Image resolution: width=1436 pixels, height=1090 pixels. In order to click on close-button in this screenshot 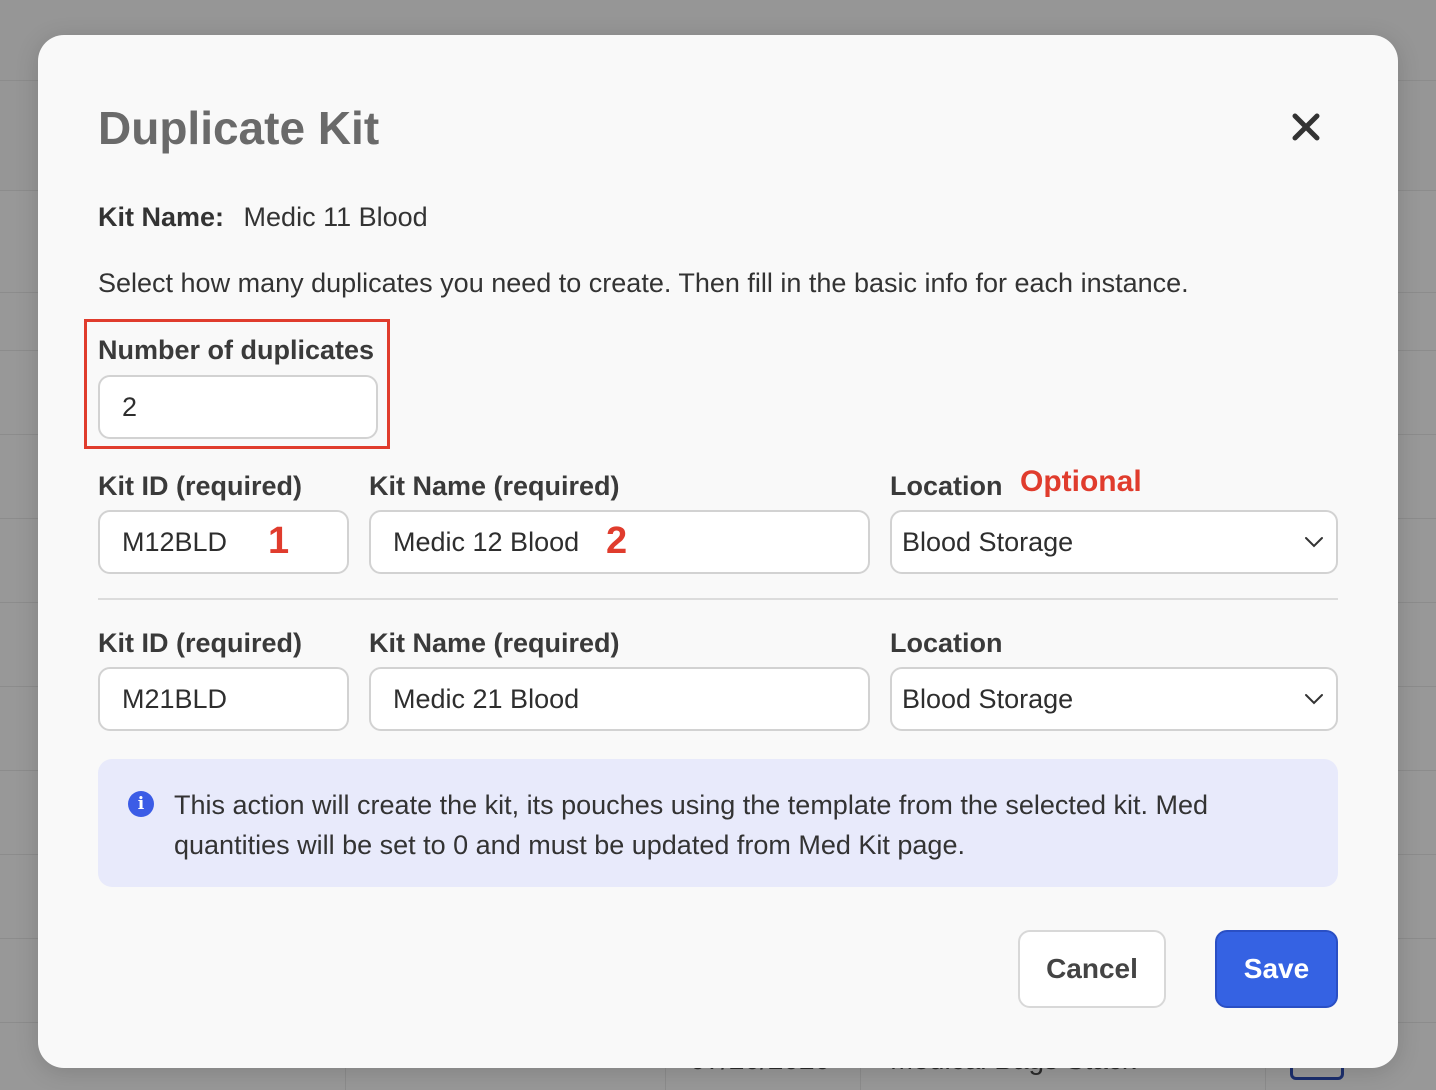, I will do `click(1306, 127)`.